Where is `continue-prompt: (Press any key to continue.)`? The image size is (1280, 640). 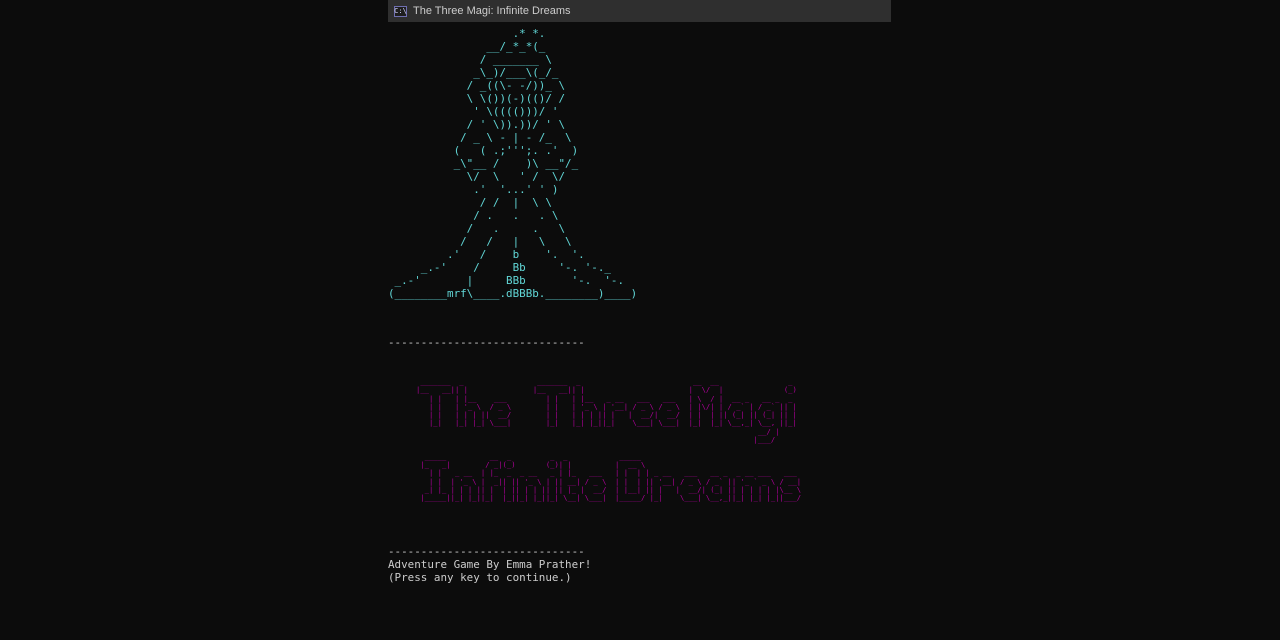
continue-prompt: (Press any key to continue.) is located at coordinates (480, 577).